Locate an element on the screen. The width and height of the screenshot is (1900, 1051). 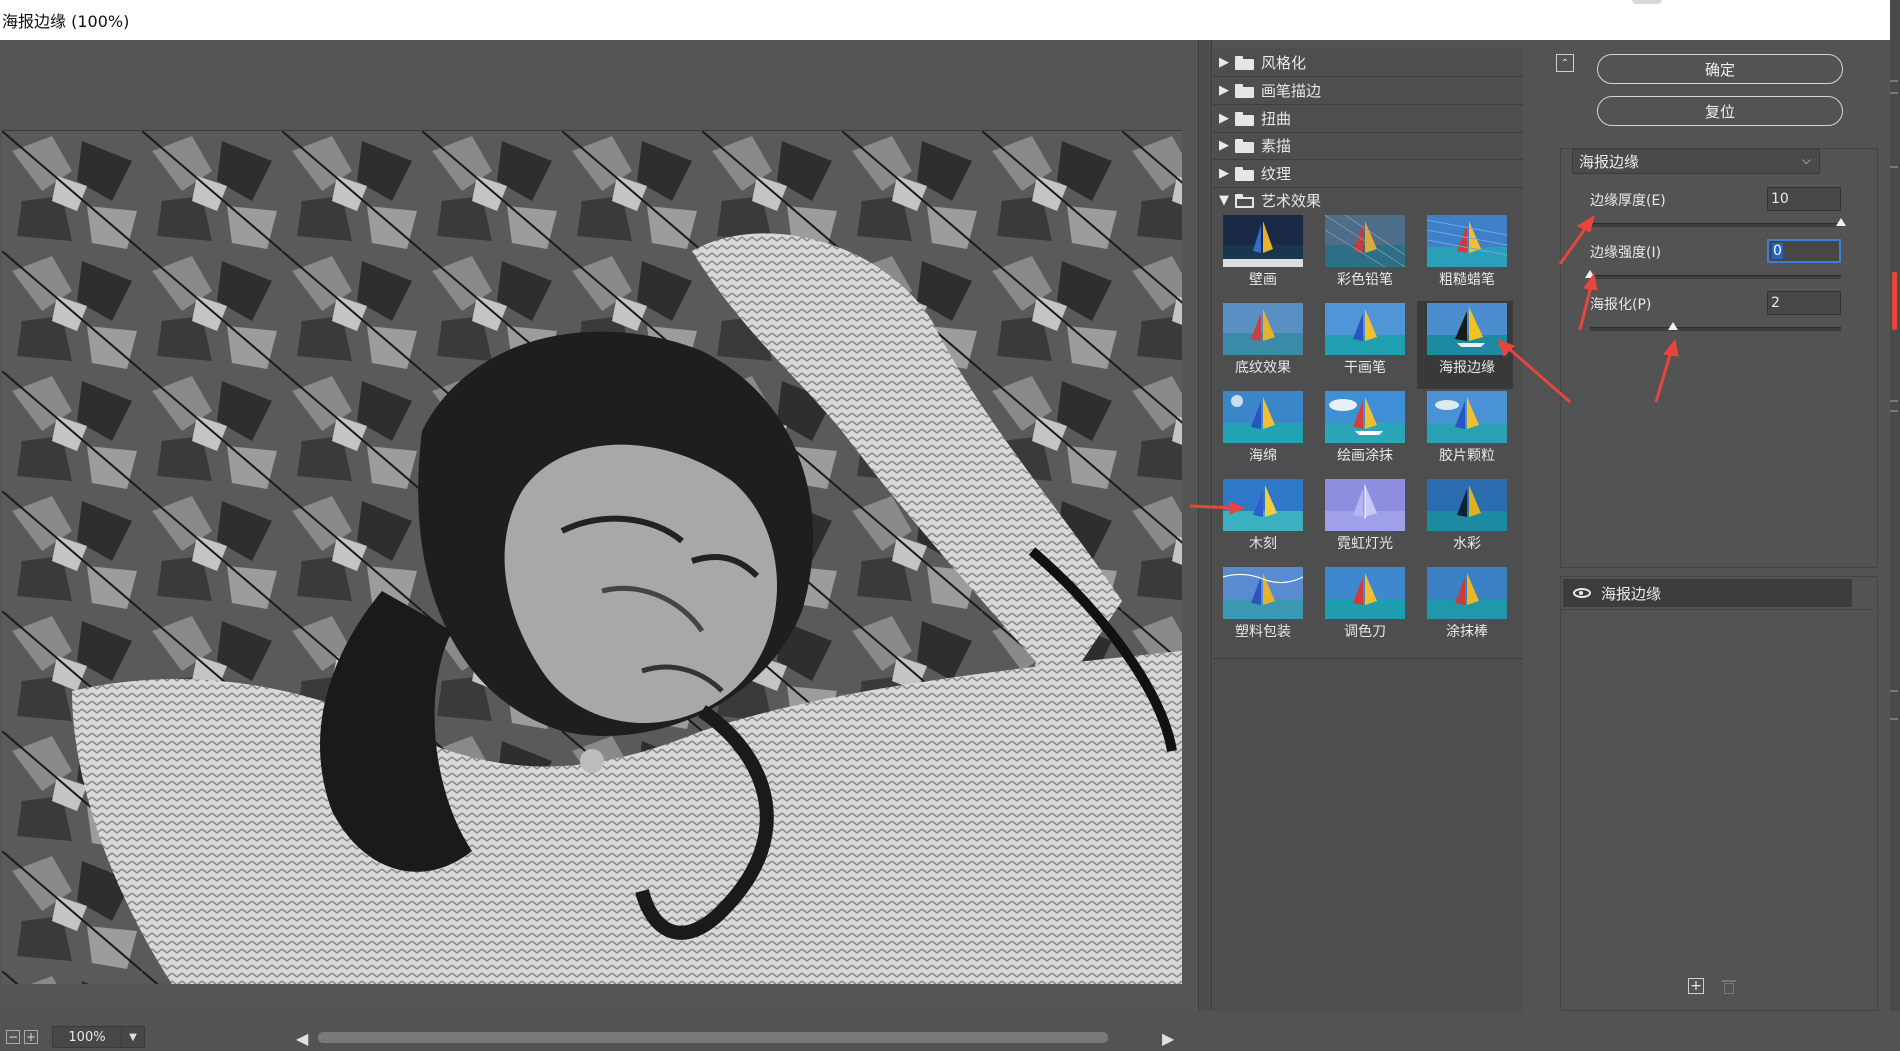
eye-icon is located at coordinates (1582, 593).